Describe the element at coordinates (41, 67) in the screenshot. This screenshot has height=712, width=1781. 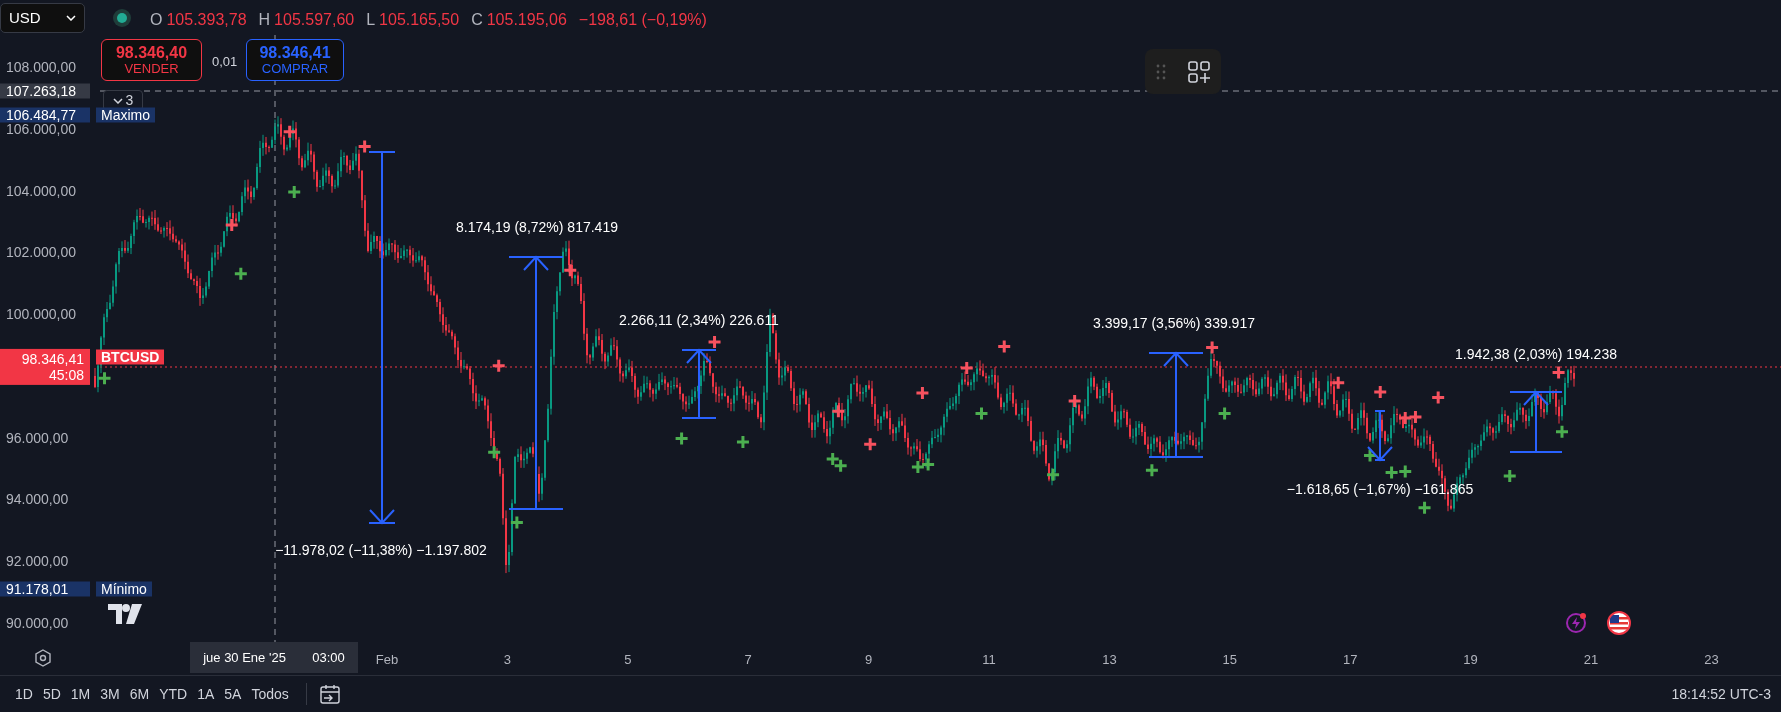
I see `price-tick: 108.000,00` at that location.